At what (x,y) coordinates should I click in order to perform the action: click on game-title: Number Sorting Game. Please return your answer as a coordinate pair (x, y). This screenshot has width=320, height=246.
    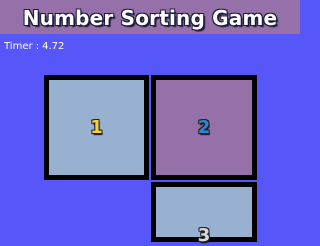
    Looking at the image, I should click on (150, 18).